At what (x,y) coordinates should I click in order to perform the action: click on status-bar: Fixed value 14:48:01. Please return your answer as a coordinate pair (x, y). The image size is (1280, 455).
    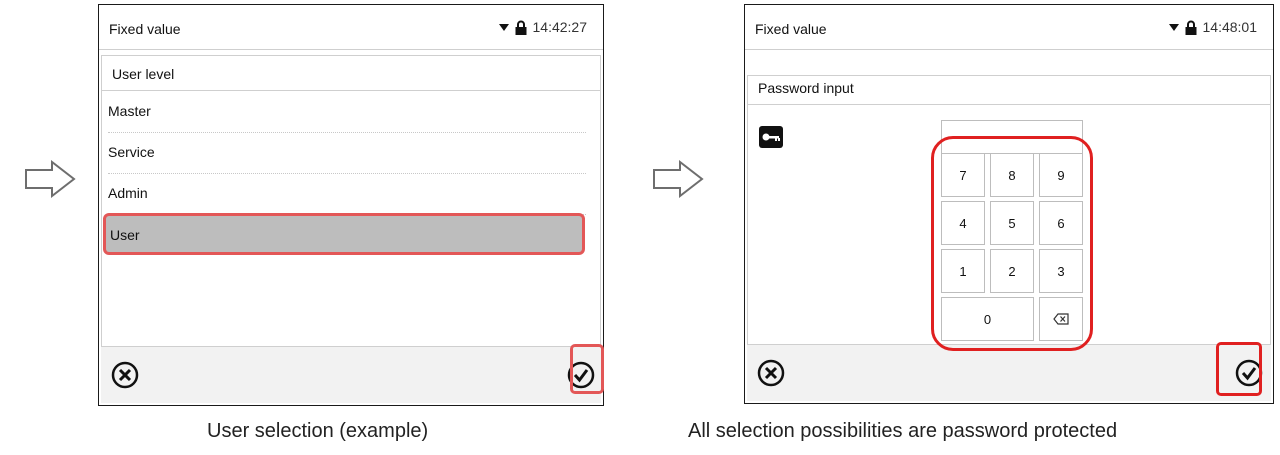
    Looking at the image, I should click on (1009, 27).